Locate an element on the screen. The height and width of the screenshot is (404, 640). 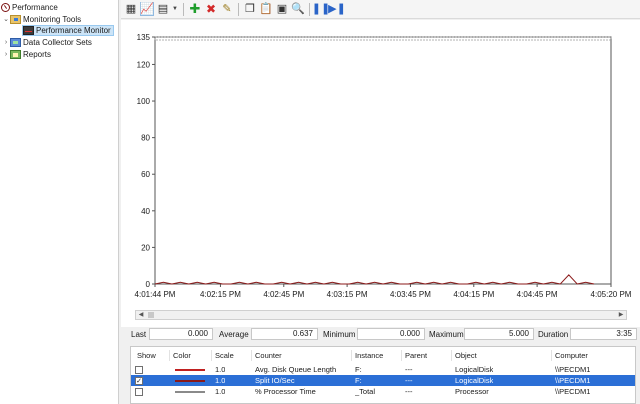
highlight-icon: ✎ is located at coordinates (227, 9).